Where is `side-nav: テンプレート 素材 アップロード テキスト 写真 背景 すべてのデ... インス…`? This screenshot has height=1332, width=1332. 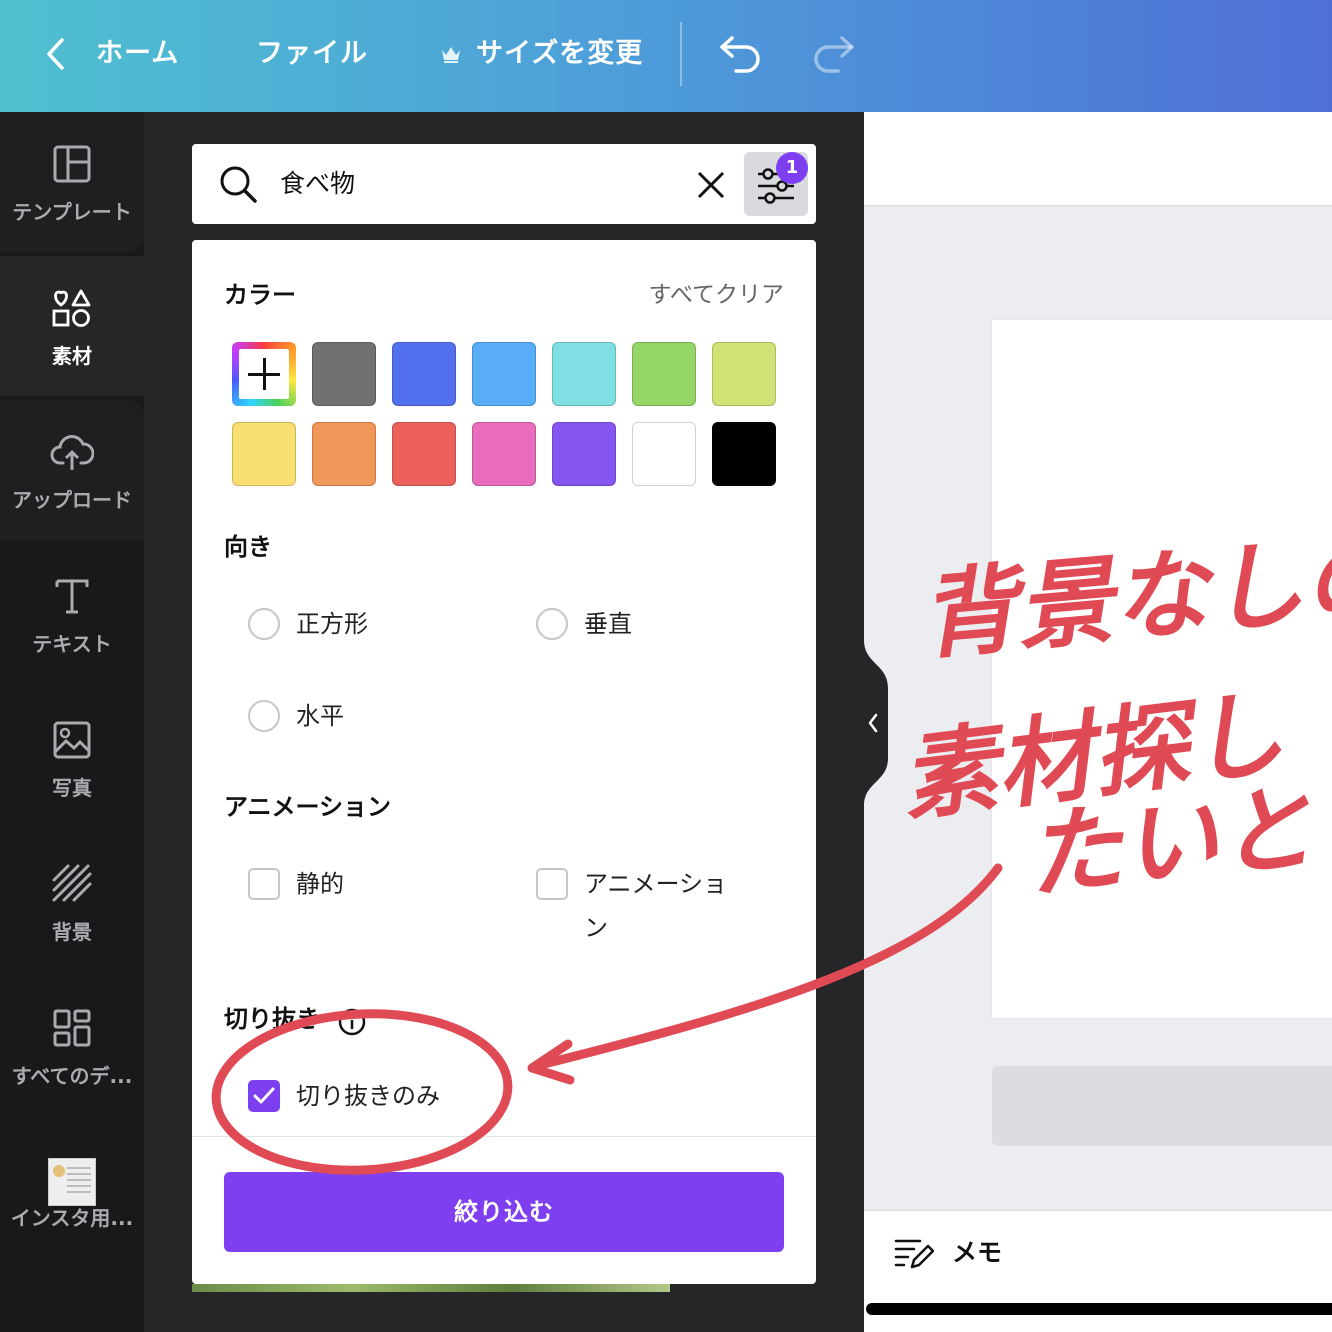
side-nav: テンプレート 素材 アップロード テキスト 写真 背景 すべてのデ... インス… is located at coordinates (72, 722).